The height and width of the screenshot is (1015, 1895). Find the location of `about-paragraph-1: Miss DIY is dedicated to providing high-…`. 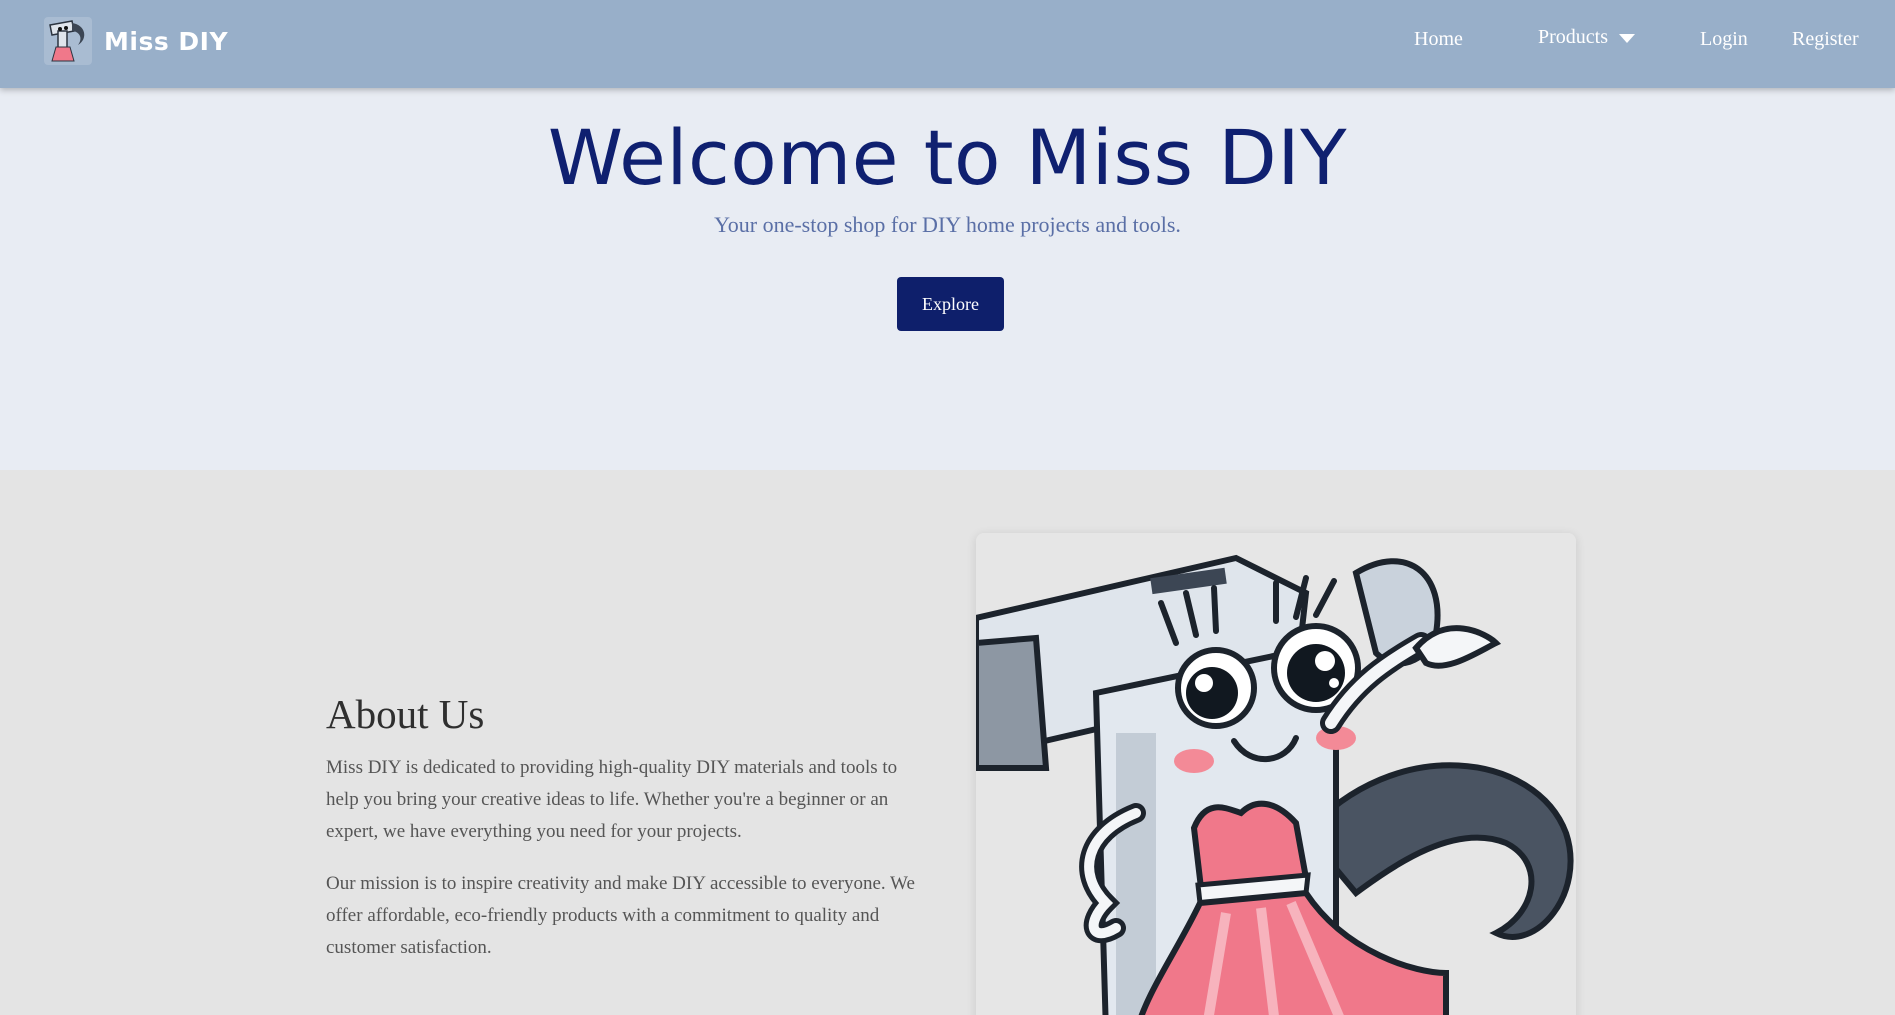

about-paragraph-1: Miss DIY is dedicated to providing high-… is located at coordinates (612, 799).